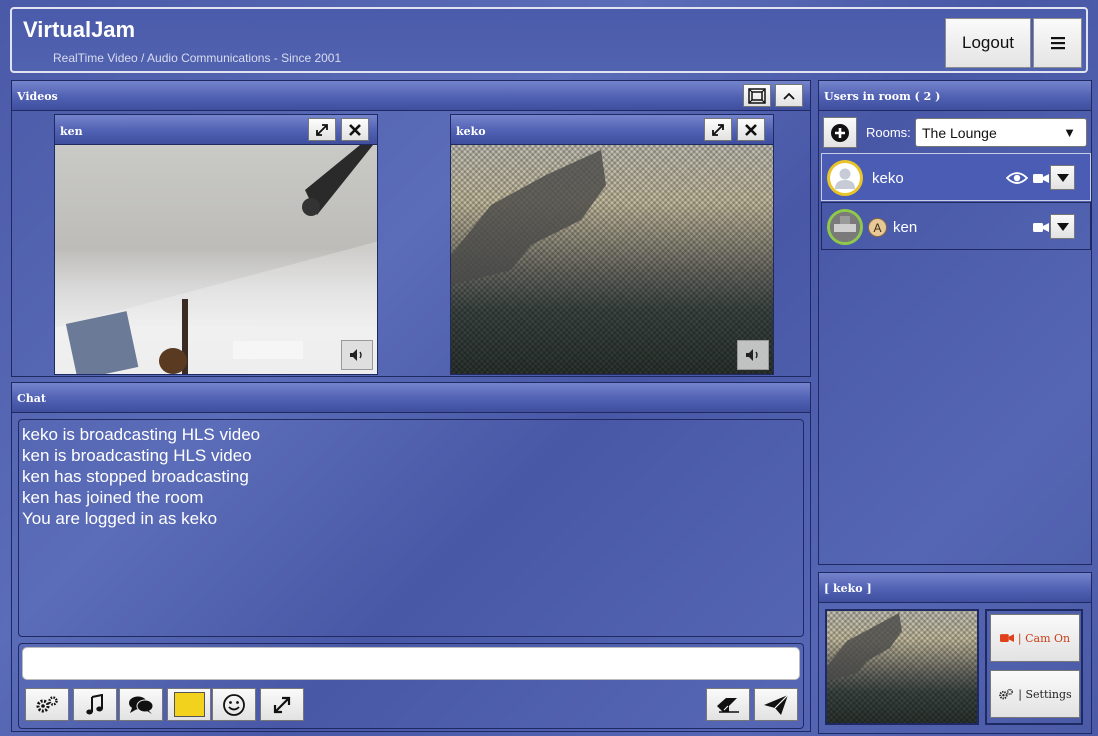 Image resolution: width=1098 pixels, height=736 pixels. I want to click on chat-message: ken is broadcasting HLS video, so click(137, 455).